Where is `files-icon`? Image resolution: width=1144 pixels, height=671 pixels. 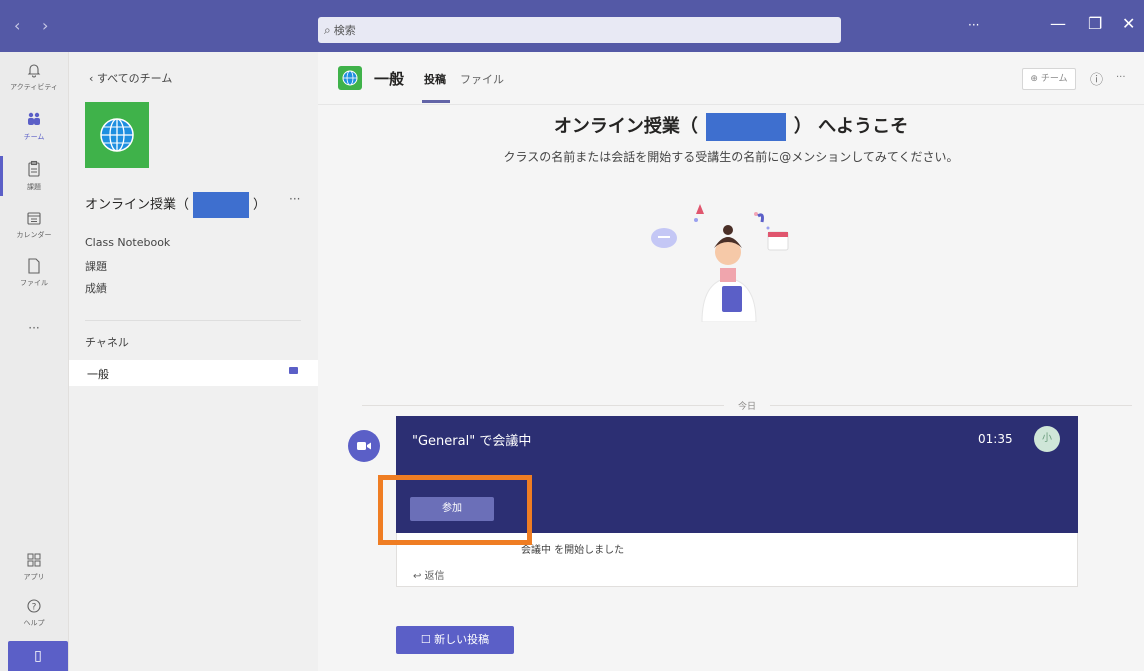 files-icon is located at coordinates (34, 268).